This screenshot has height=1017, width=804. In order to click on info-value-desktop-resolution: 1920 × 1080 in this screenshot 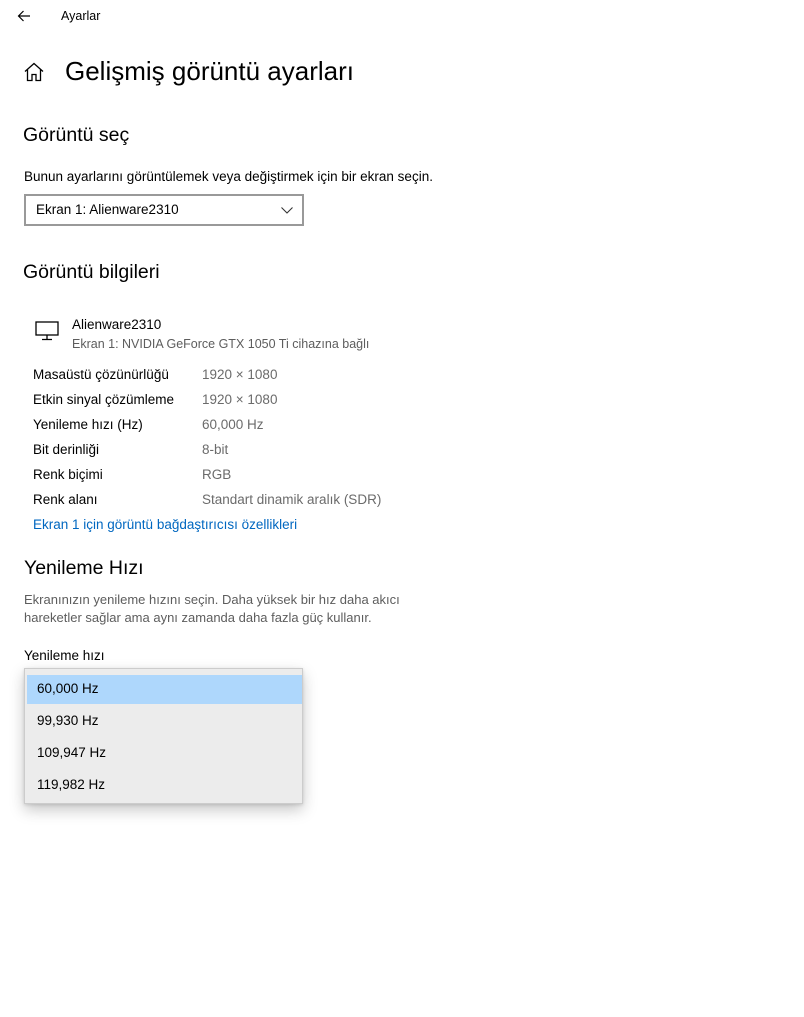, I will do `click(240, 374)`.